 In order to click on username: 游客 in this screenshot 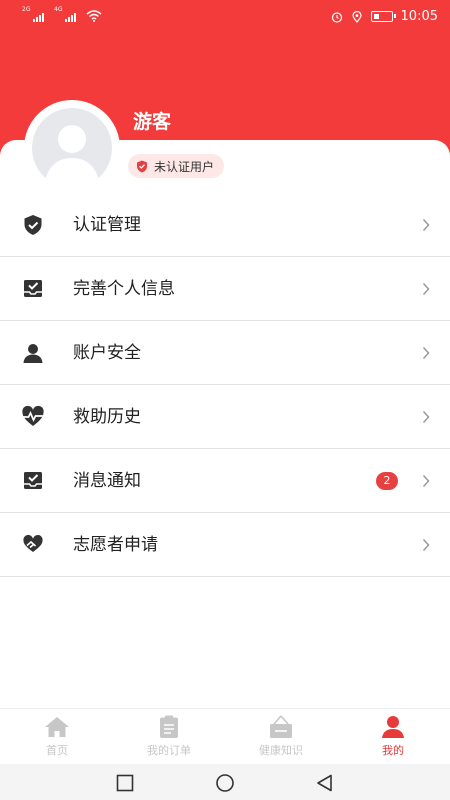, I will do `click(152, 122)`.